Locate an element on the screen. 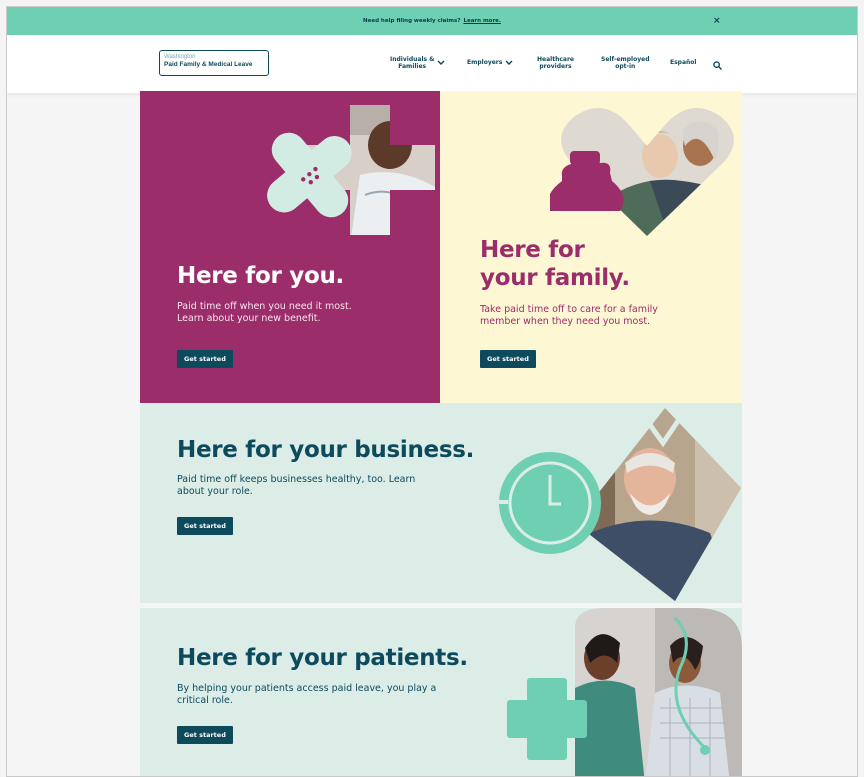 Image resolution: width=864 pixels, height=777 pixels. panel-business-get-started-button: Get started is located at coordinates (205, 526).